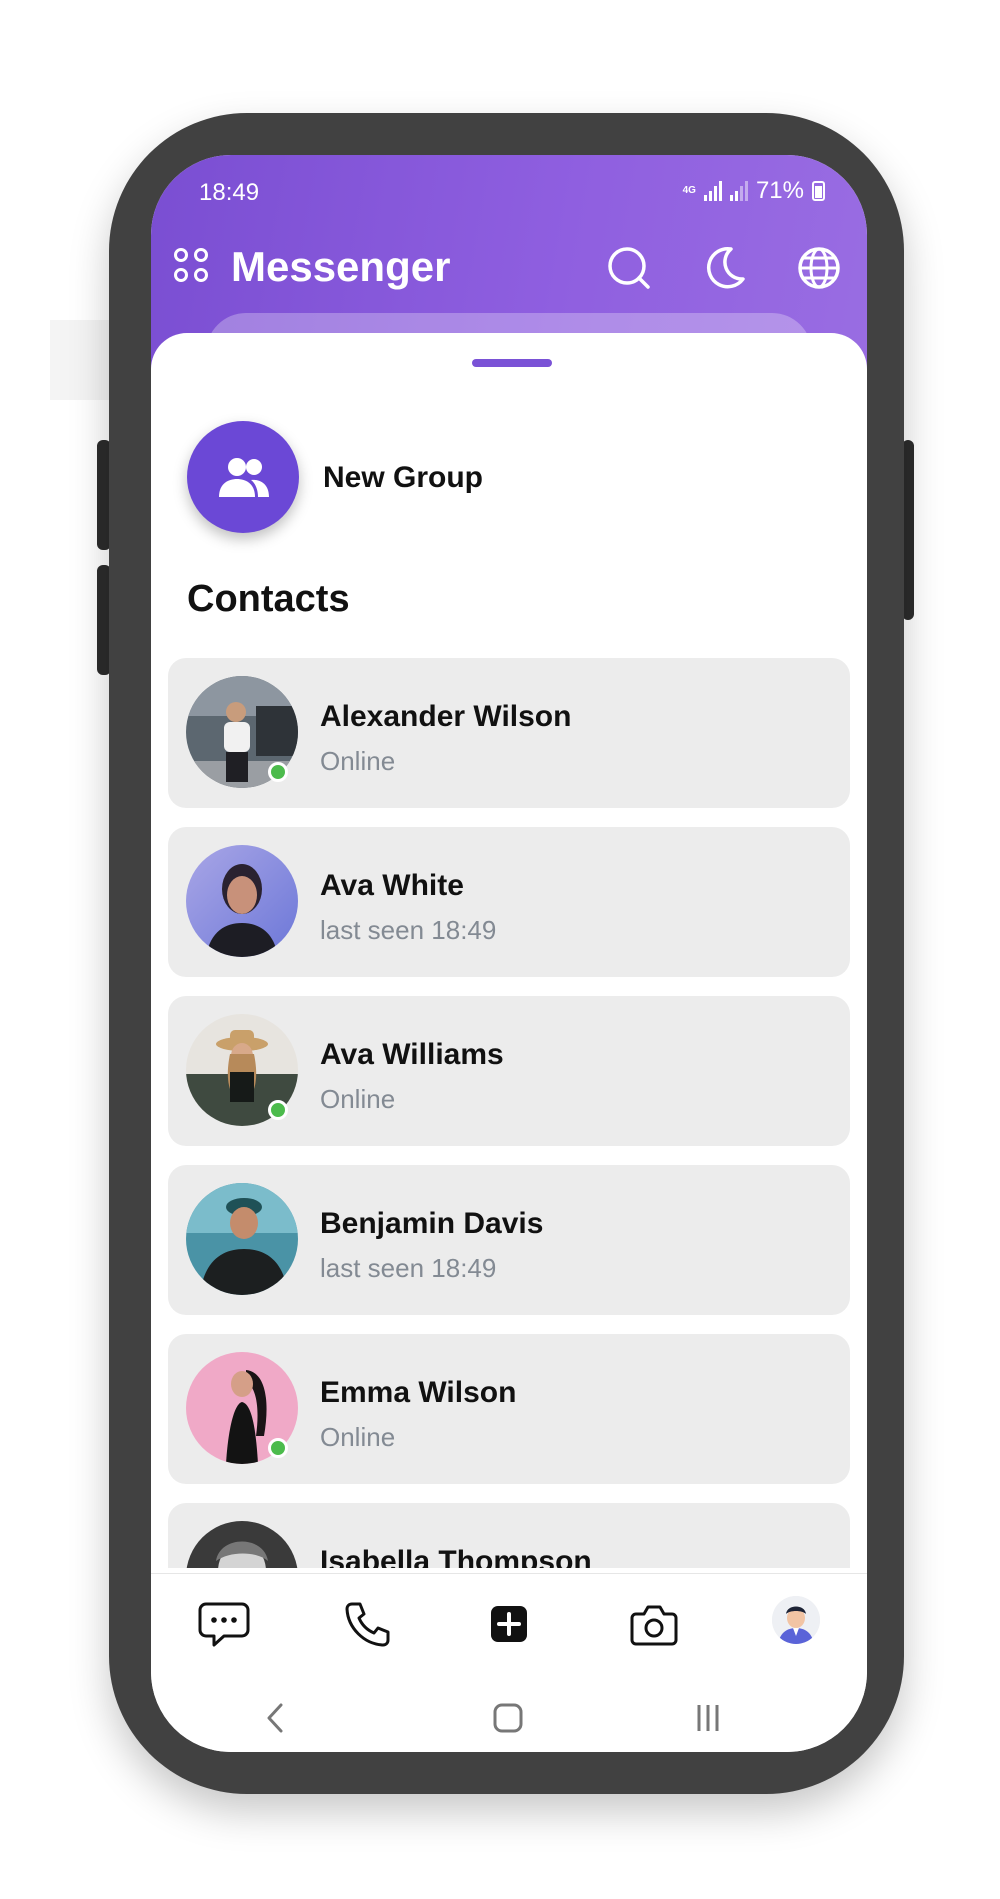 Image resolution: width=1000 pixels, height=1899 pixels. Describe the element at coordinates (654, 1624) in the screenshot. I see `camera-icon` at that location.